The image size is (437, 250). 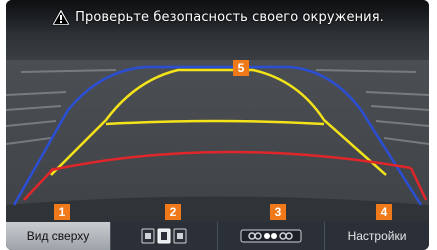 I want to click on top-view-button: Вид сверху, so click(x=58, y=236).